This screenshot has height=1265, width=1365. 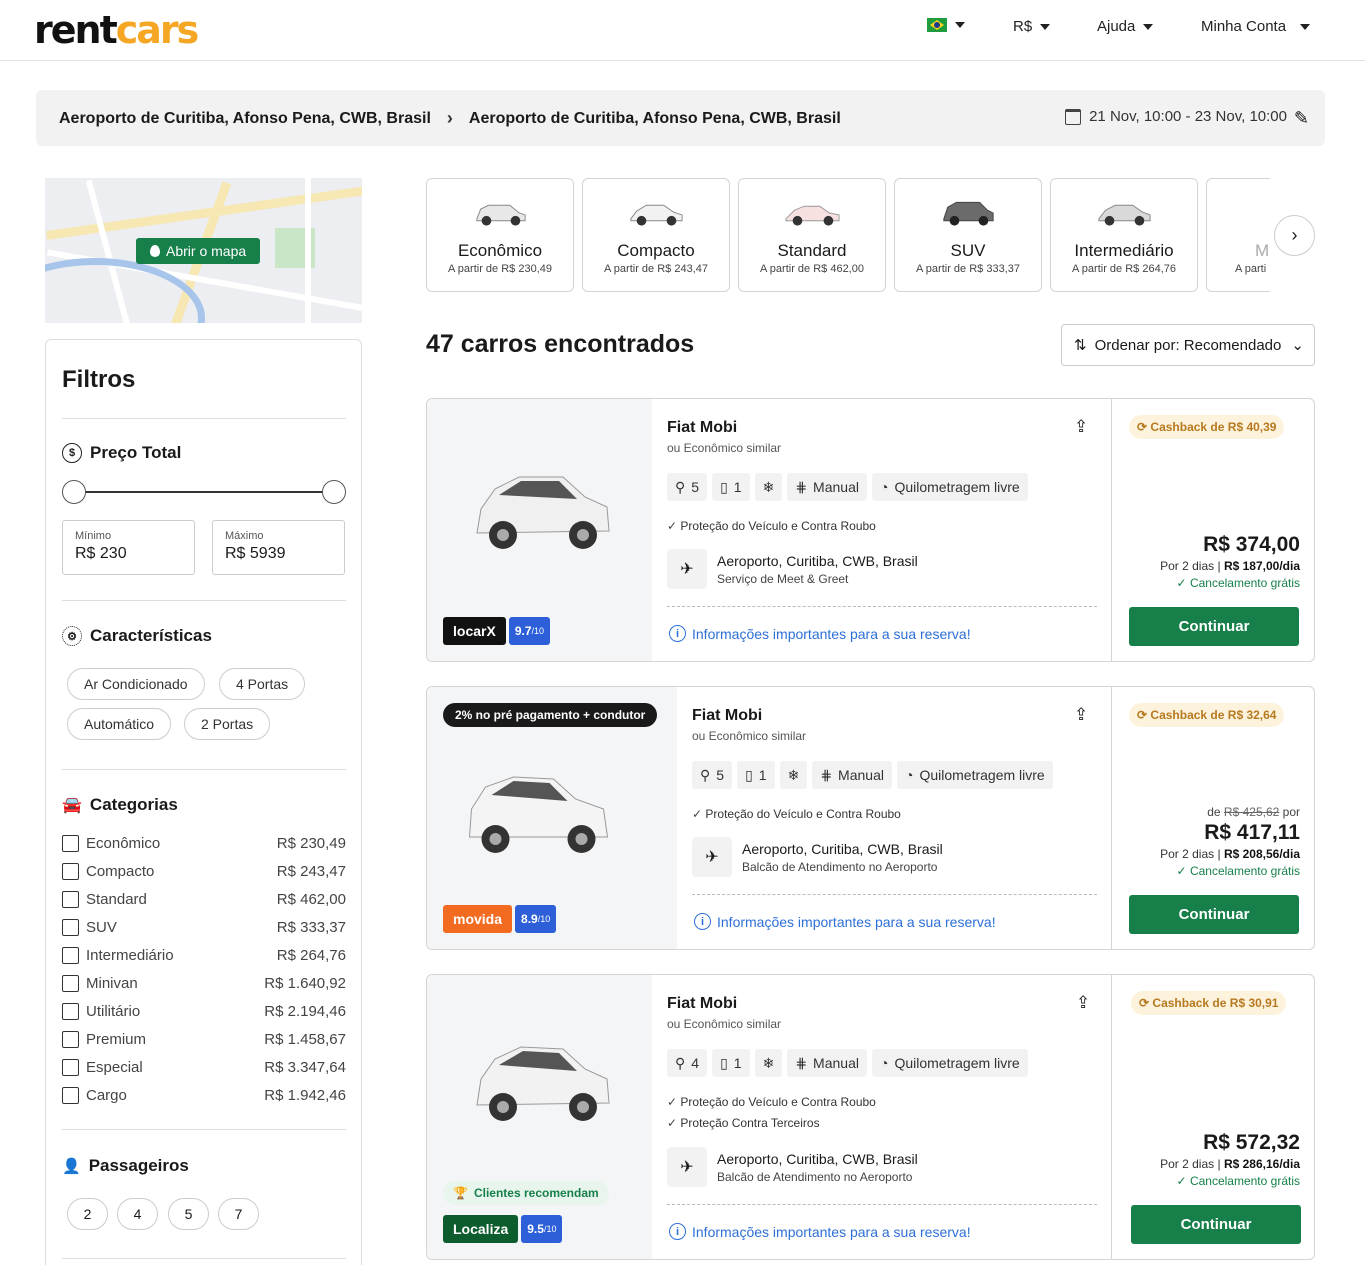 What do you see at coordinates (136, 684) in the screenshot?
I see `feature-chip-ac: Ar Condicionado` at bounding box center [136, 684].